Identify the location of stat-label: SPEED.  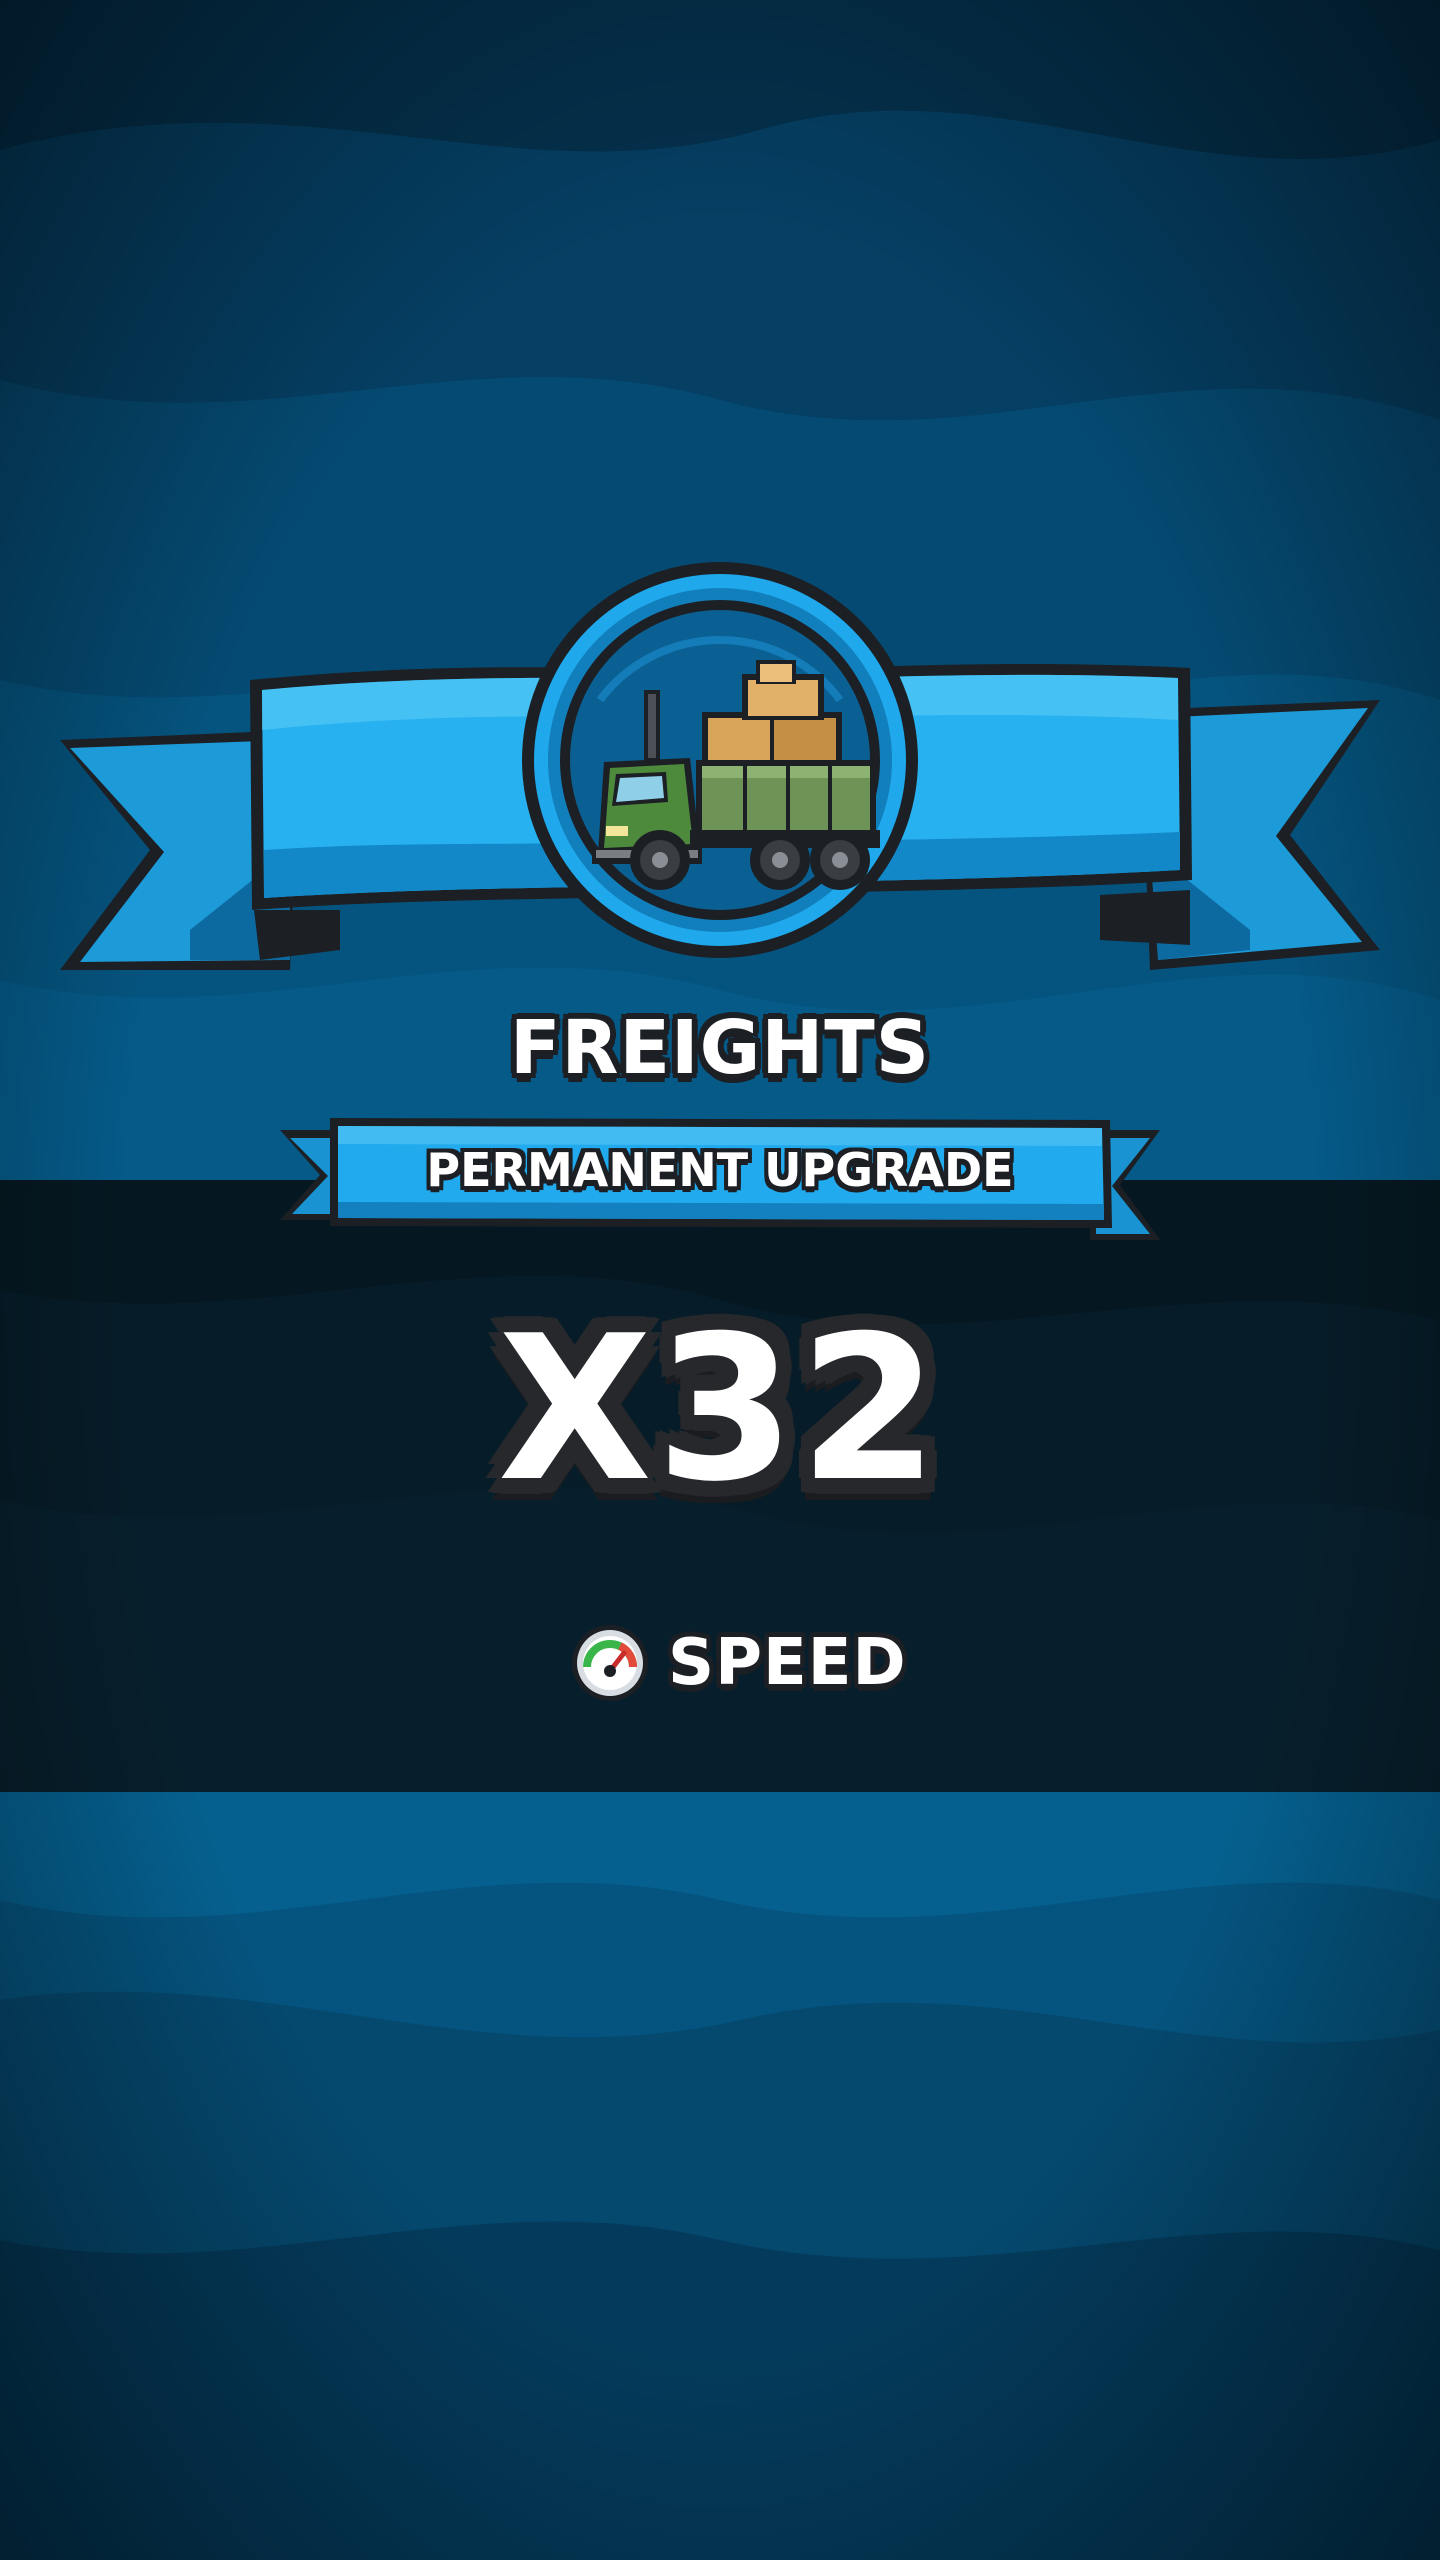
(787, 1663).